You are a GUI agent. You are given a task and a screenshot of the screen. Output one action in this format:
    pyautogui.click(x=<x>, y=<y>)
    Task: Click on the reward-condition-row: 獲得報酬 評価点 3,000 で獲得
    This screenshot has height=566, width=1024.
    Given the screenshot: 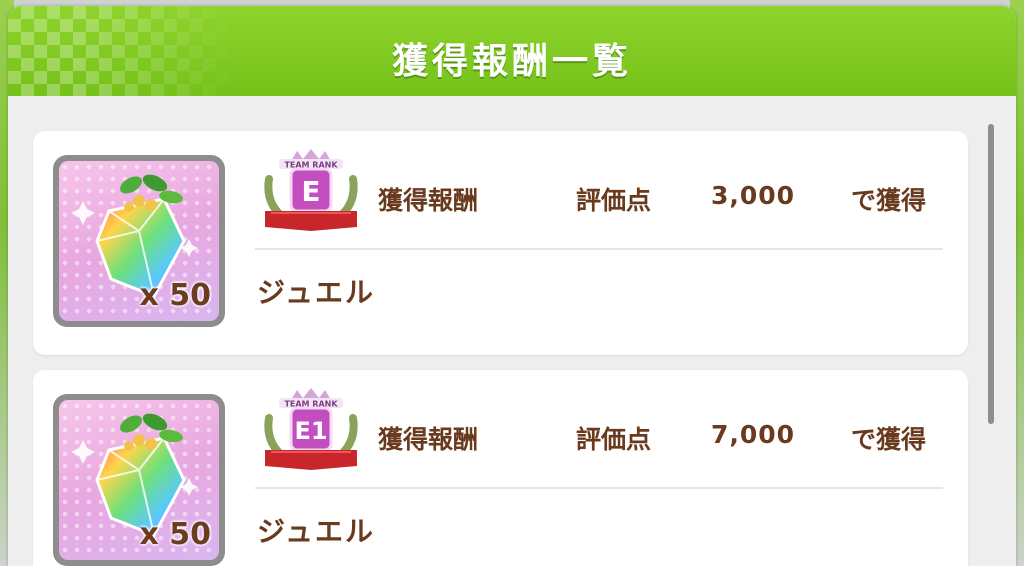 What is the action you would take?
    pyautogui.click(x=500, y=201)
    